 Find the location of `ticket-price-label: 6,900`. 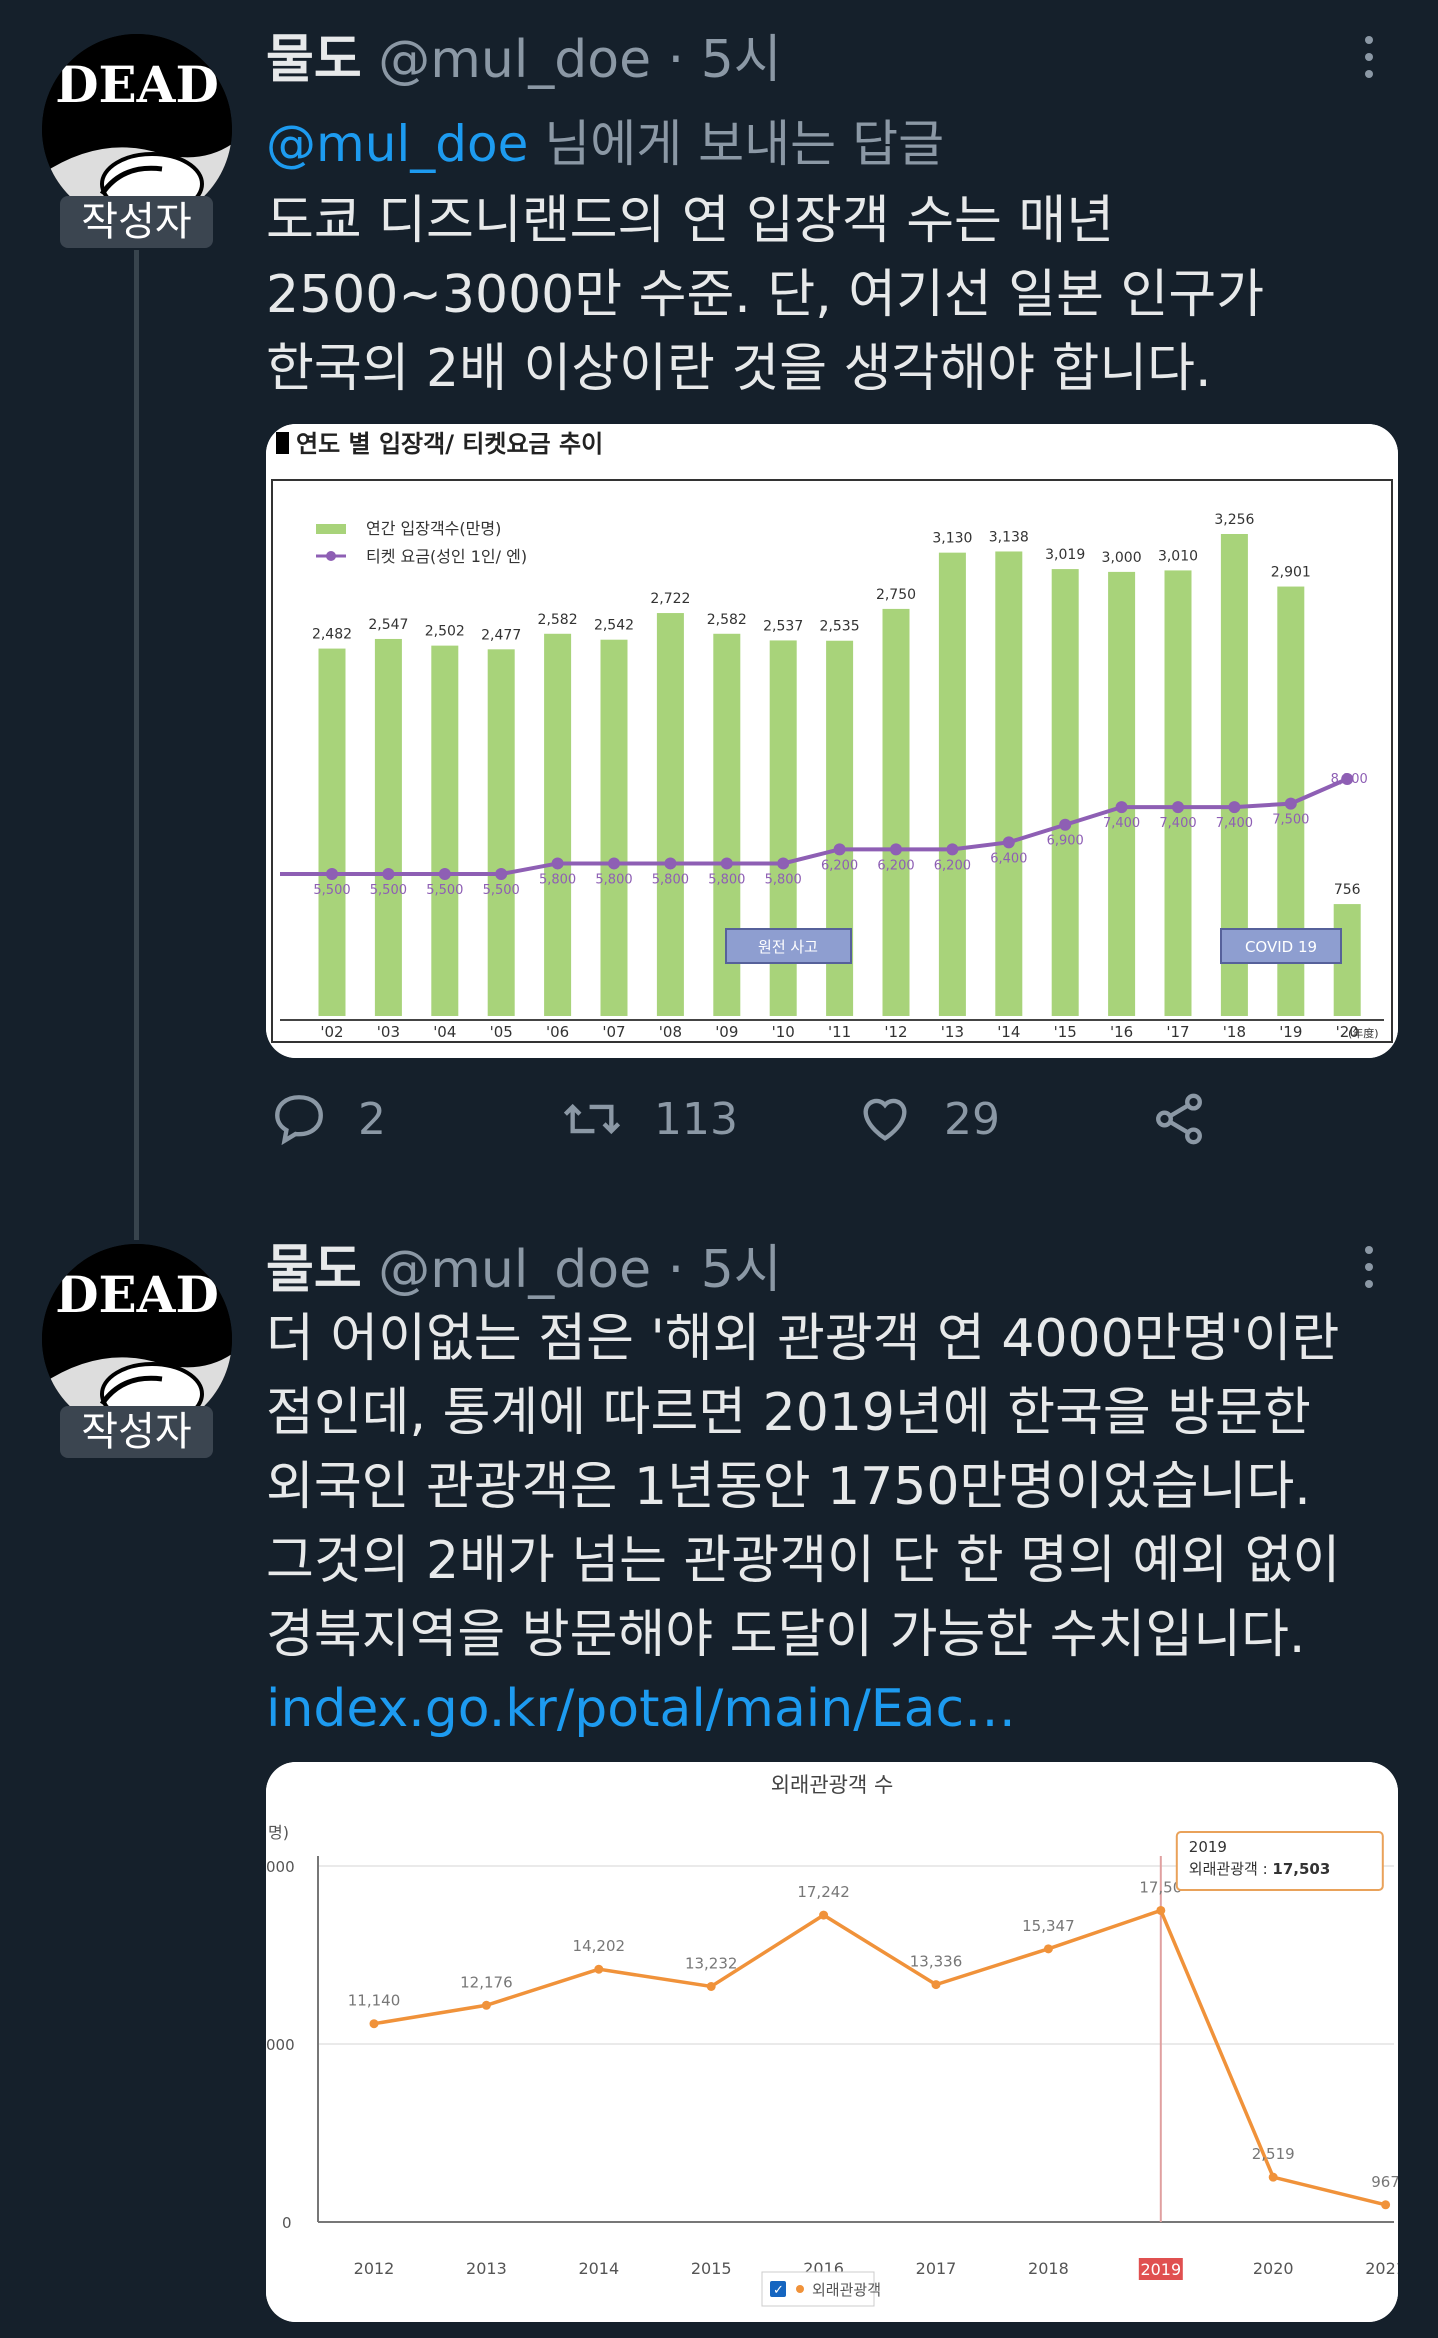

ticket-price-label: 6,900 is located at coordinates (1065, 841).